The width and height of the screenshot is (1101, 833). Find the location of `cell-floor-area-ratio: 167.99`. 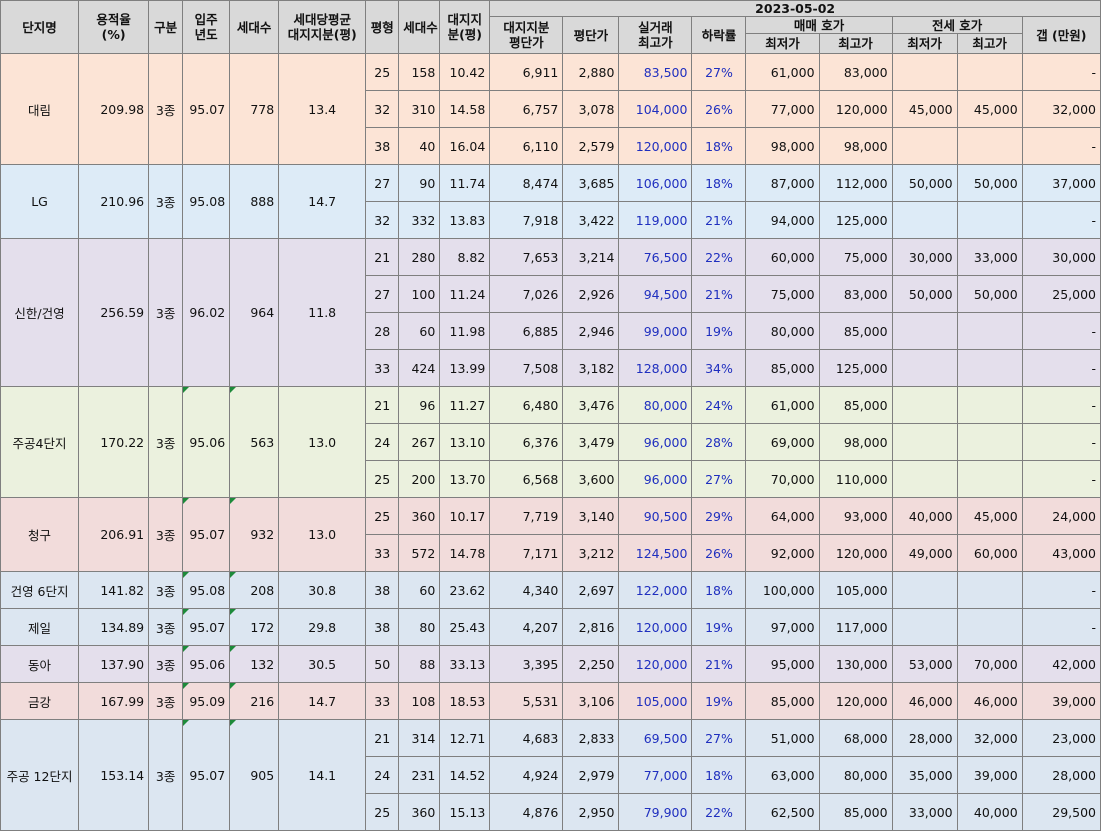

cell-floor-area-ratio: 167.99 is located at coordinates (114, 701).